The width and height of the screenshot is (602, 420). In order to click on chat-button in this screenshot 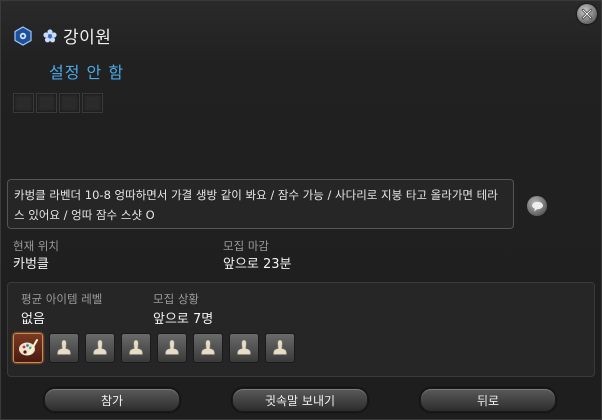, I will do `click(537, 206)`.